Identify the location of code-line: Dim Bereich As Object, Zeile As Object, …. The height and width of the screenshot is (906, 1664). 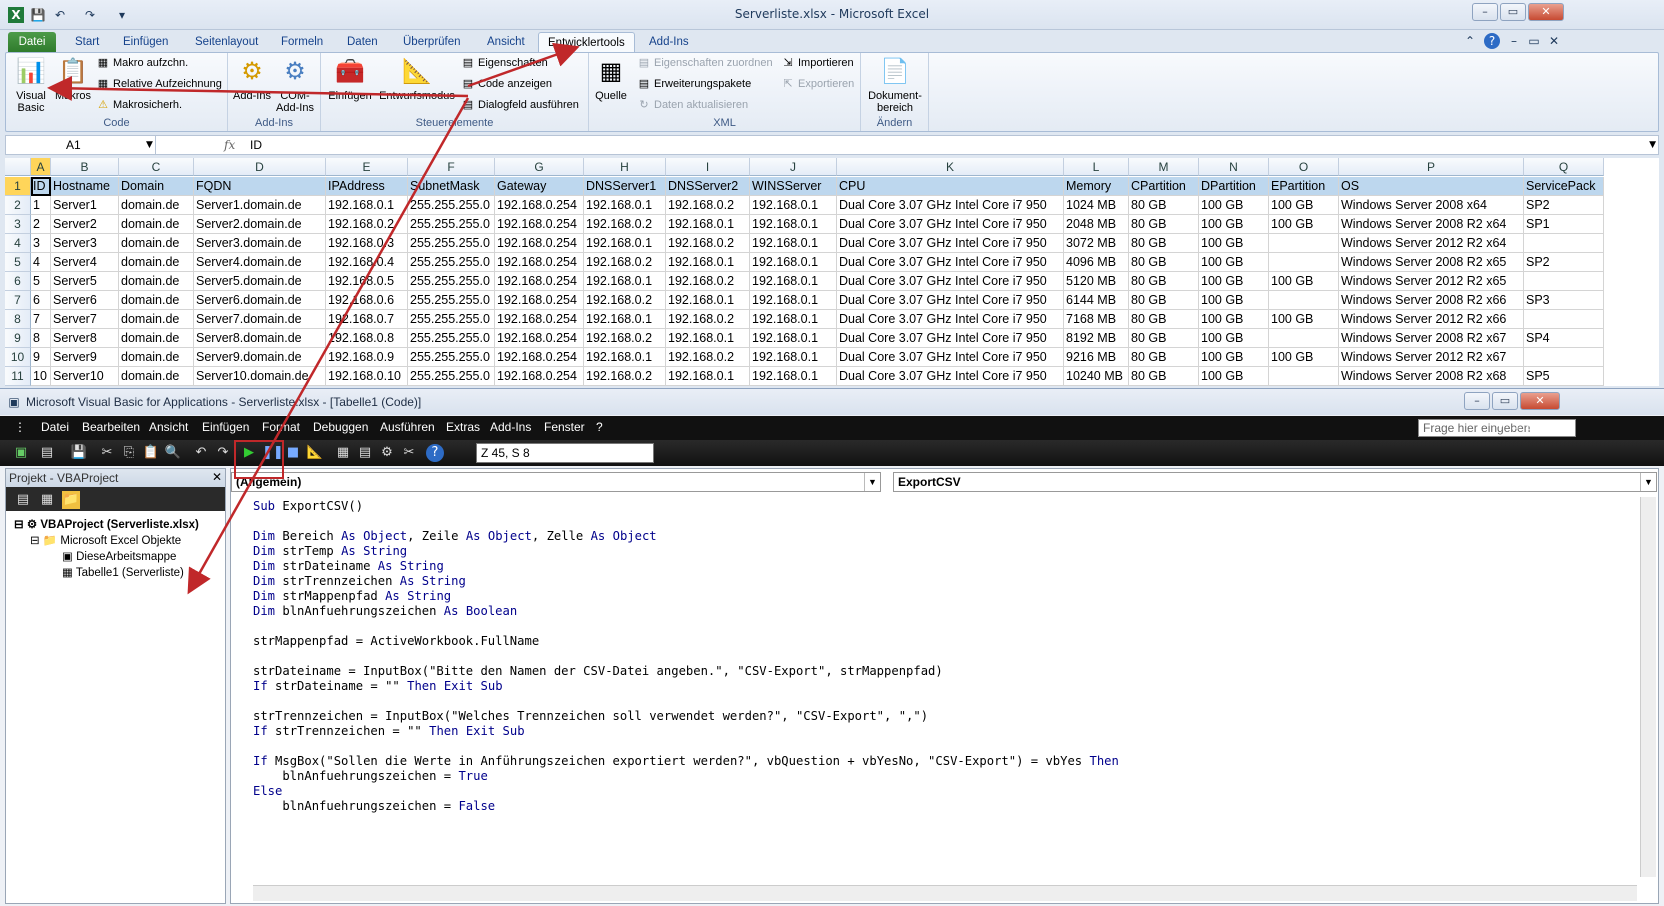
(943, 536).